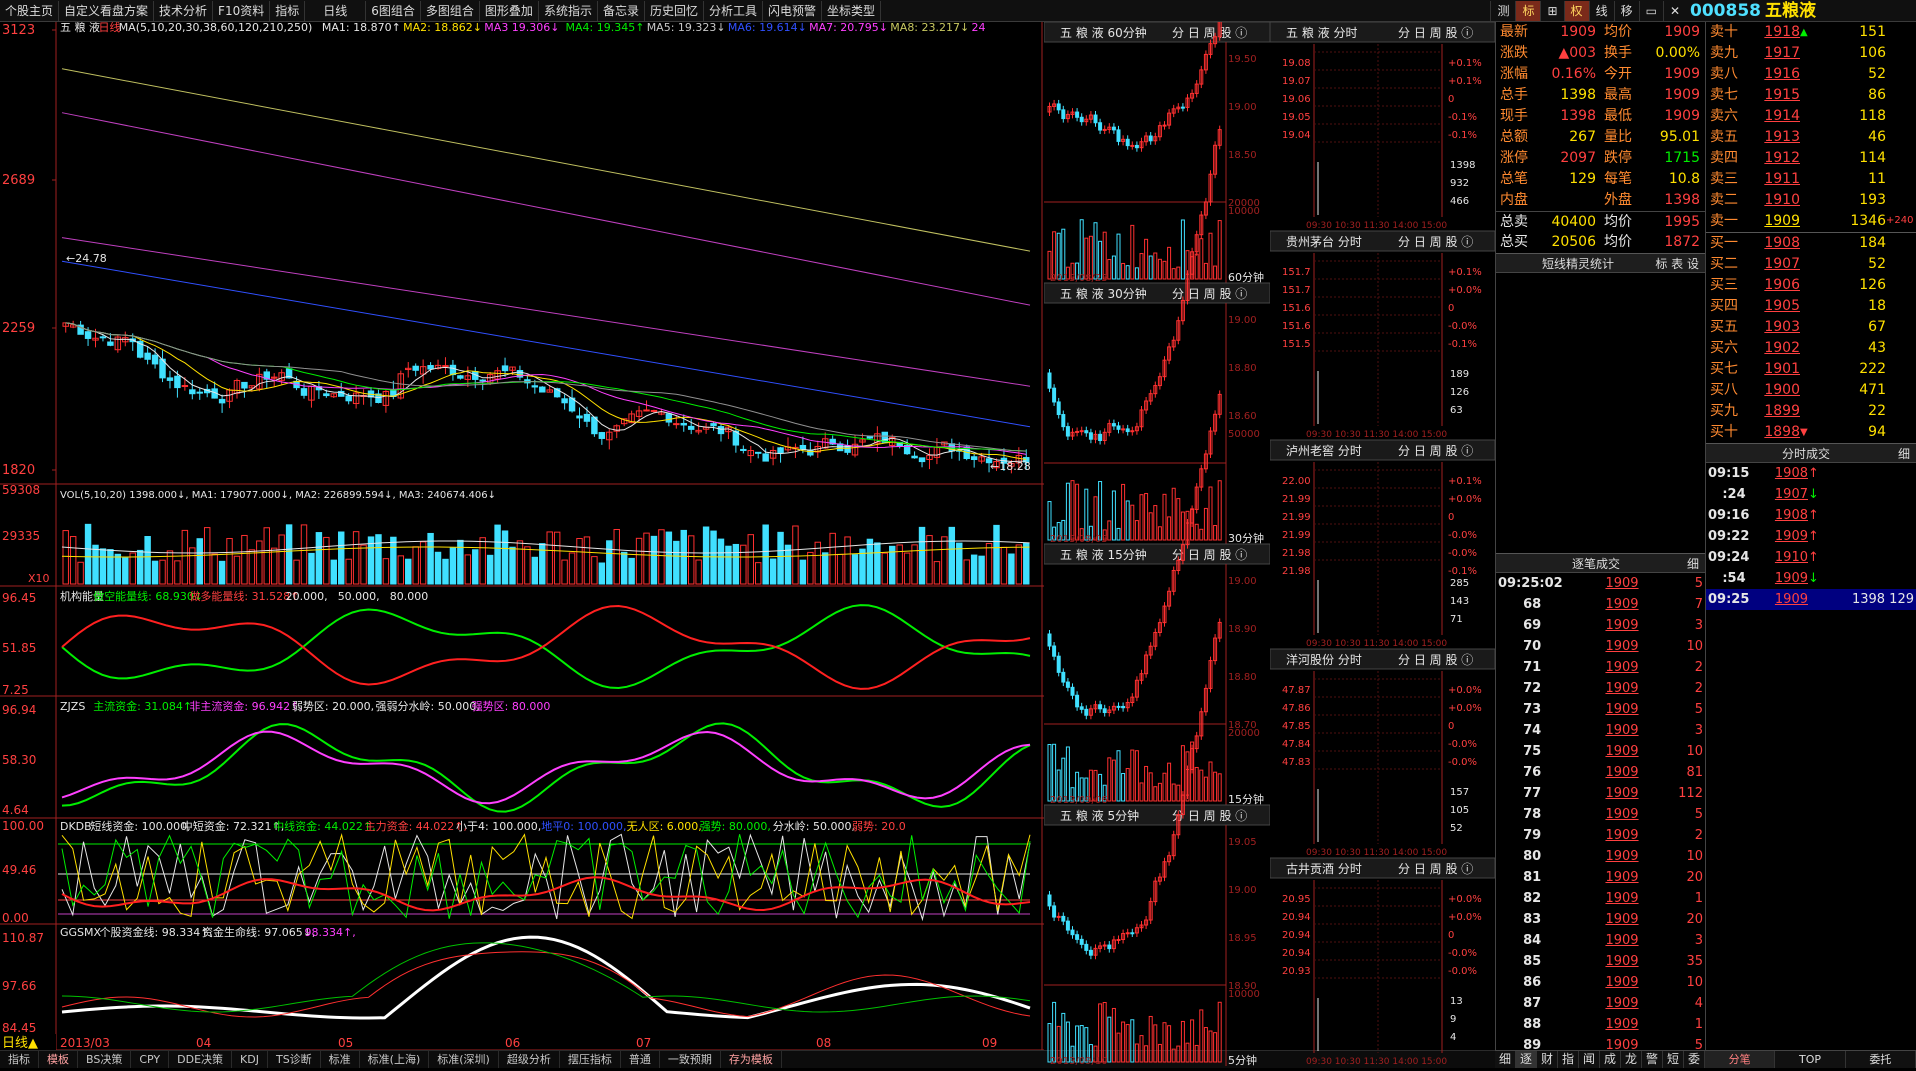 The height and width of the screenshot is (1071, 1916). Describe the element at coordinates (529, 1059) in the screenshot. I see `tab-super: 超级分析` at that location.